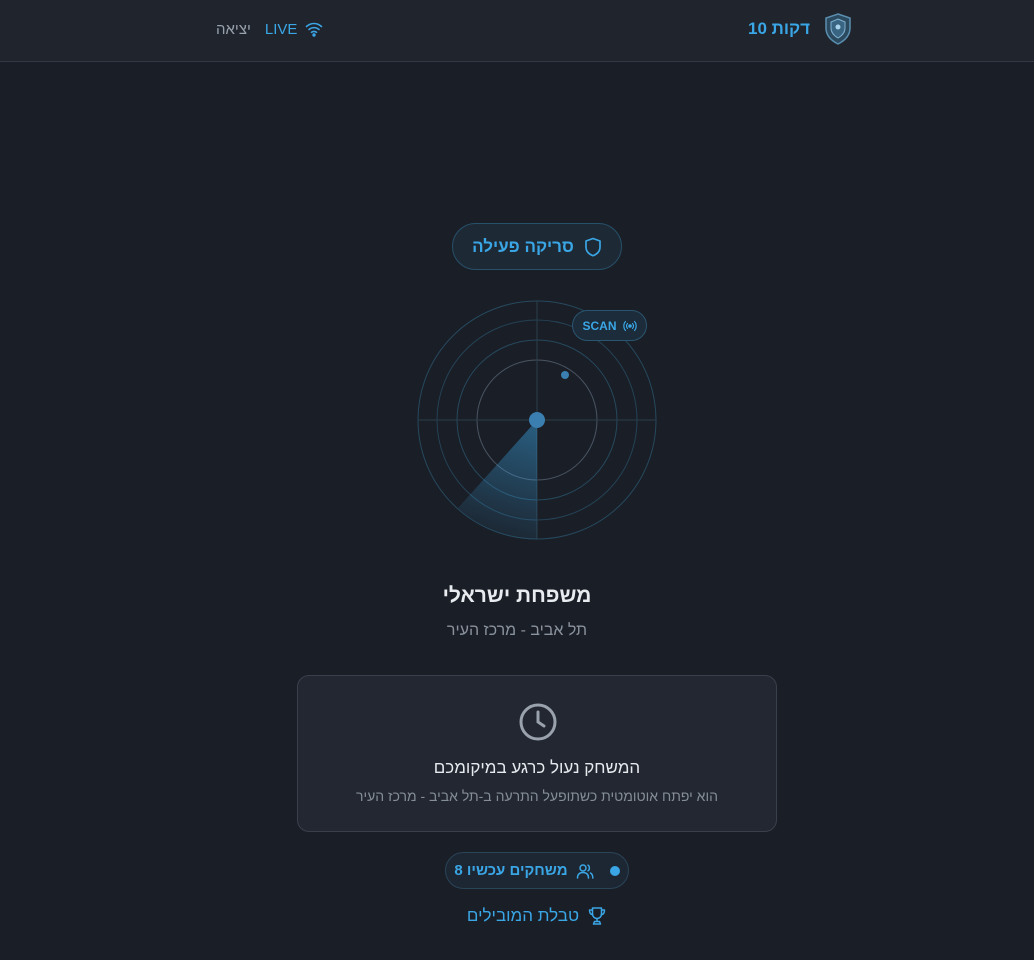 The image size is (1034, 960). What do you see at coordinates (565, 375) in the screenshot?
I see `radar-blip` at bounding box center [565, 375].